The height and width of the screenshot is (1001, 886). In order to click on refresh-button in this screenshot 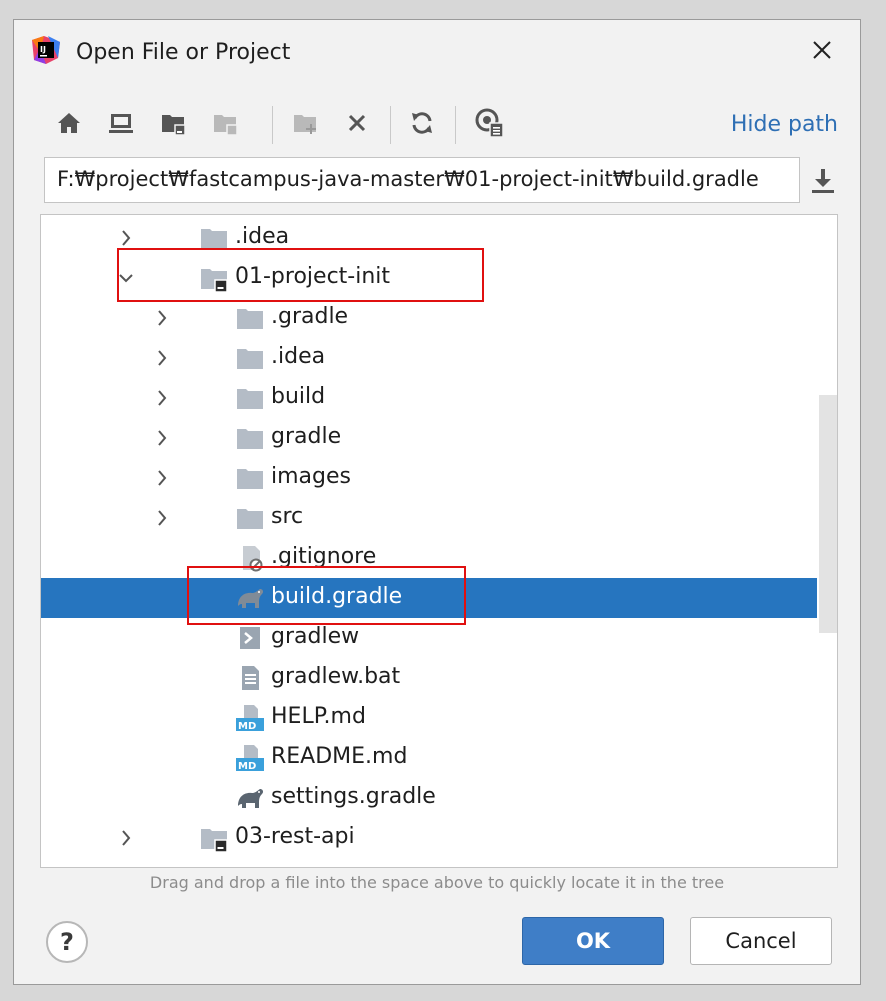, I will do `click(422, 123)`.